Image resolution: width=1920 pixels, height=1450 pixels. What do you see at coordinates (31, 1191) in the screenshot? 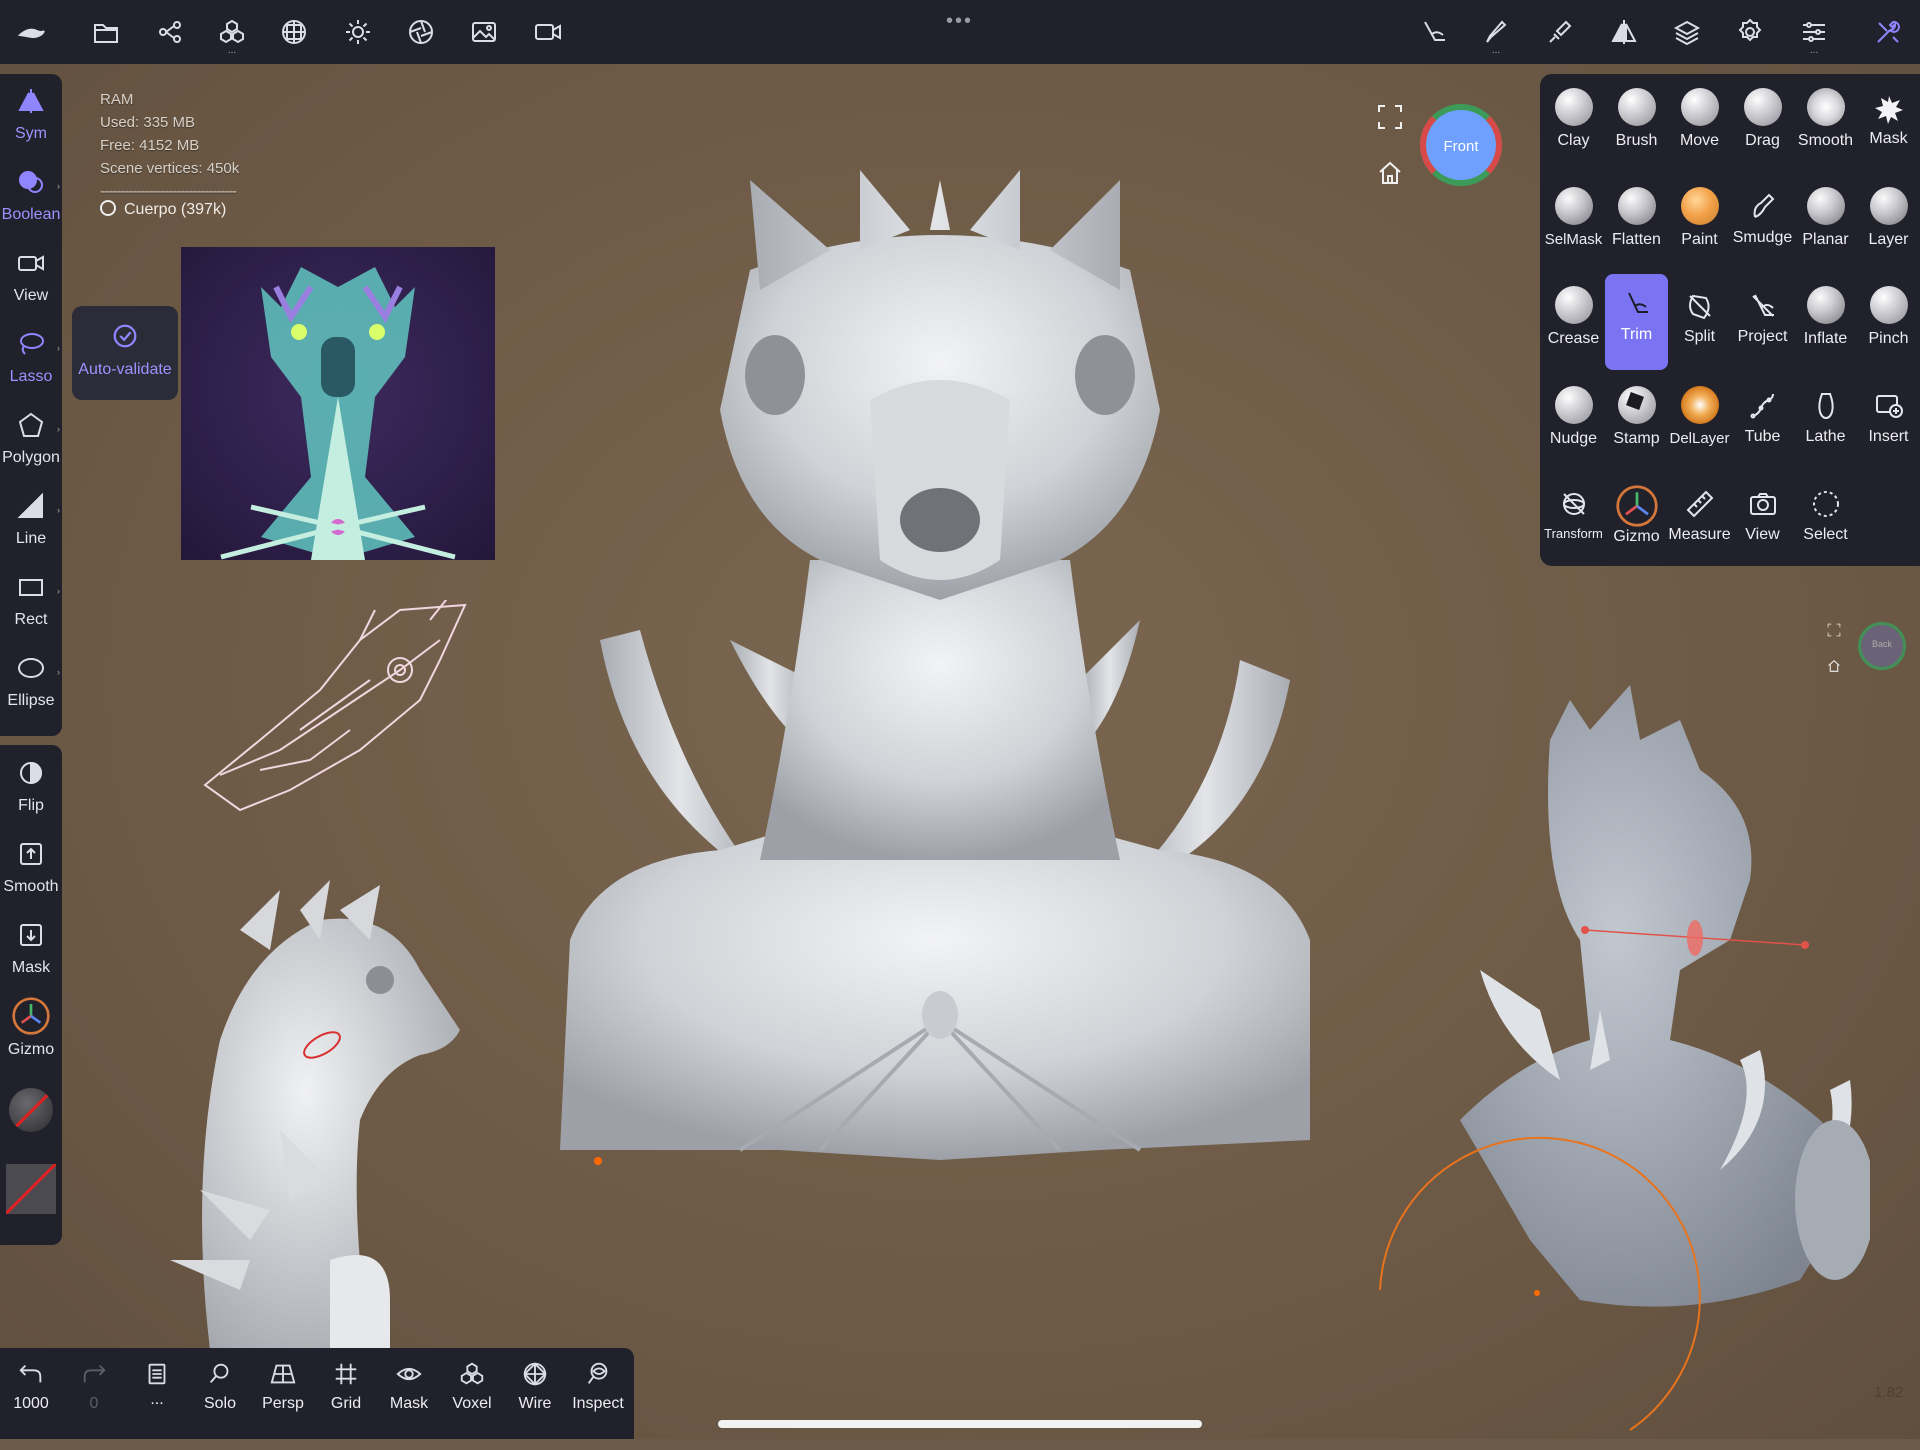
I see `color-swatch` at bounding box center [31, 1191].